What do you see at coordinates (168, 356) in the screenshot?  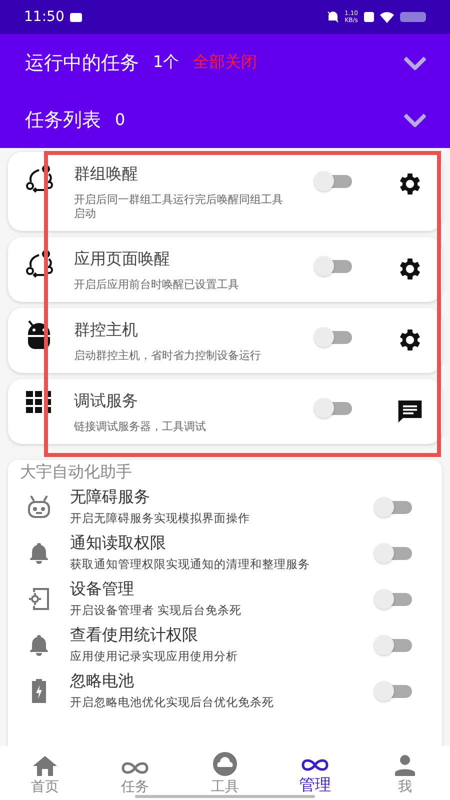 I see `tool-description: 启动群控主机，省时省力控制设备运行` at bounding box center [168, 356].